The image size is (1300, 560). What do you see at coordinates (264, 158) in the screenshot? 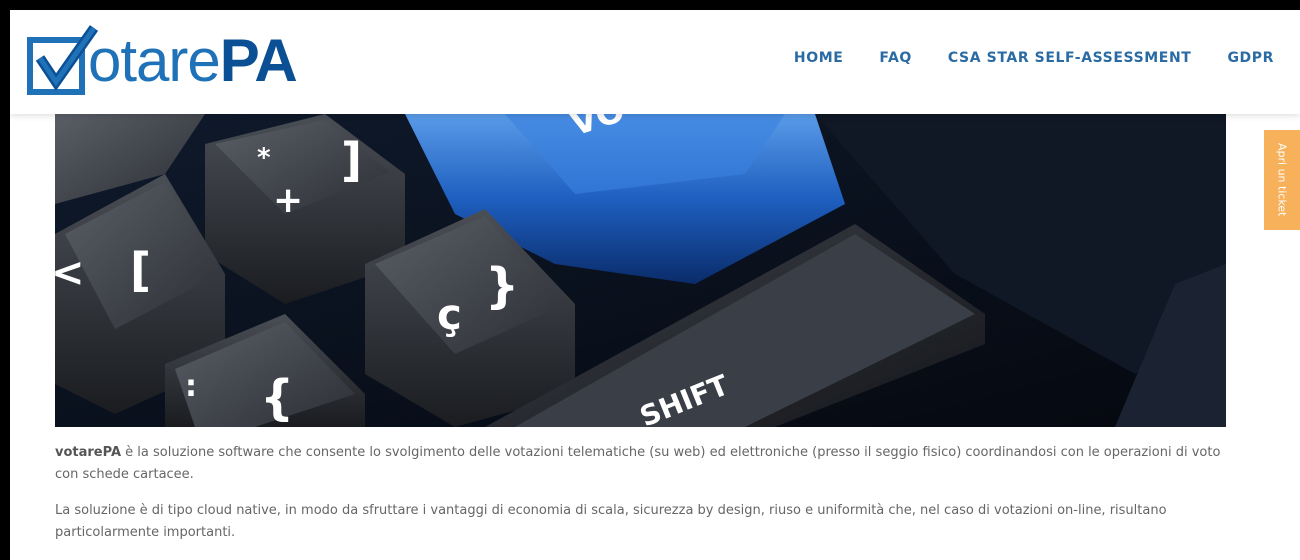
I see `key-star: *` at bounding box center [264, 158].